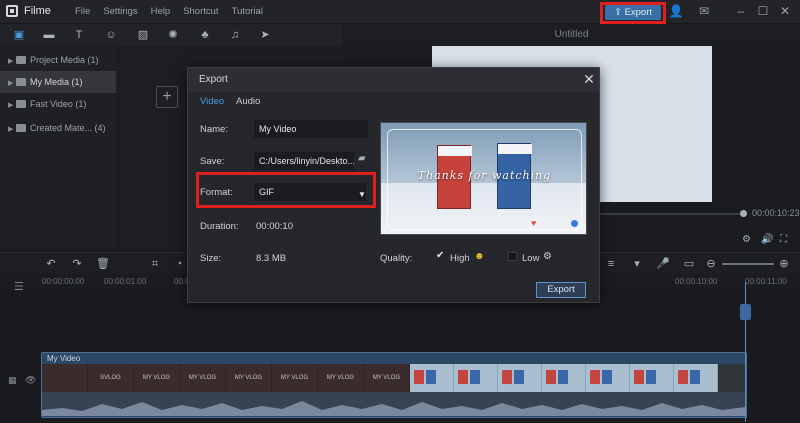  What do you see at coordinates (58, 128) in the screenshot?
I see `library-item-created-material: ▶ Created Mate... (4)` at bounding box center [58, 128].